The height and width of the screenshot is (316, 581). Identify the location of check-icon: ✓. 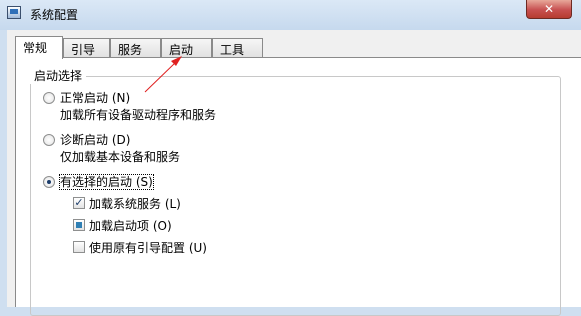
(79, 202).